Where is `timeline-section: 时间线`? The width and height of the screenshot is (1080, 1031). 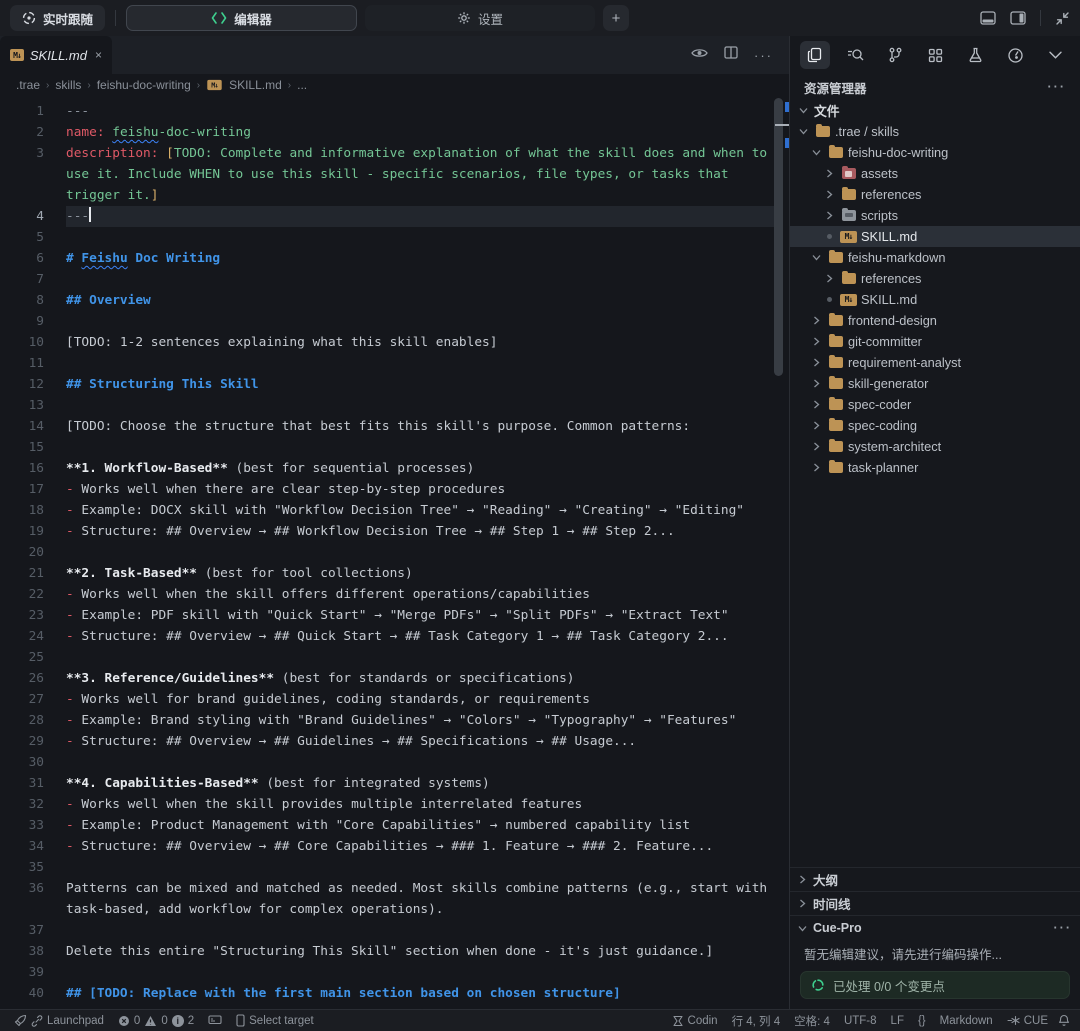 timeline-section: 时间线 is located at coordinates (935, 904).